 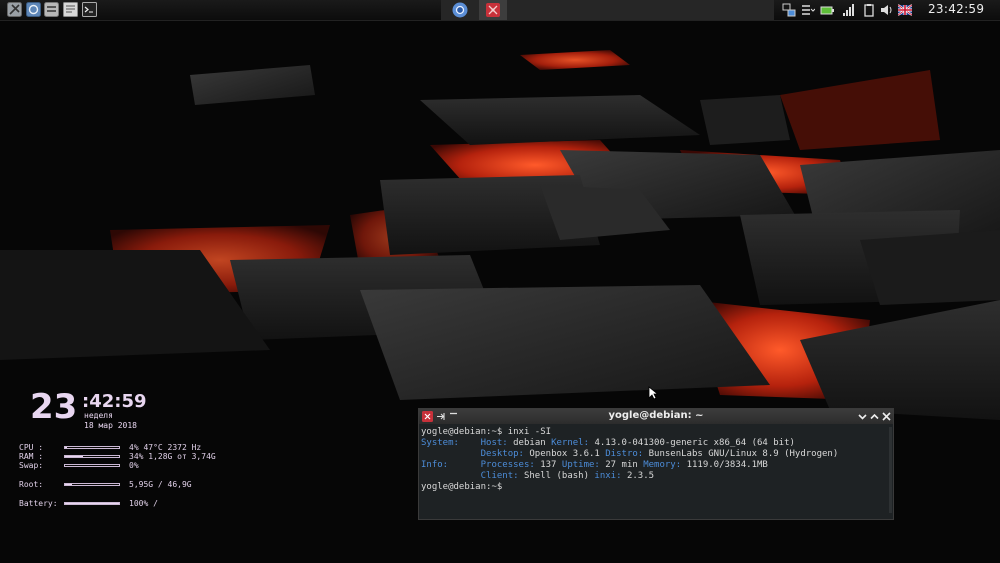 What do you see at coordinates (92, 484) in the screenshot?
I see `conky-root-bar` at bounding box center [92, 484].